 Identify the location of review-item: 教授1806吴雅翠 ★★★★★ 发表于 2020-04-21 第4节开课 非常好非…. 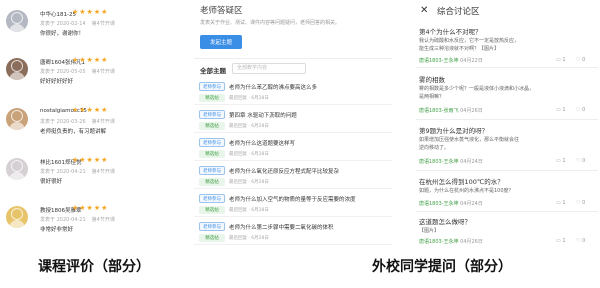
(96, 220).